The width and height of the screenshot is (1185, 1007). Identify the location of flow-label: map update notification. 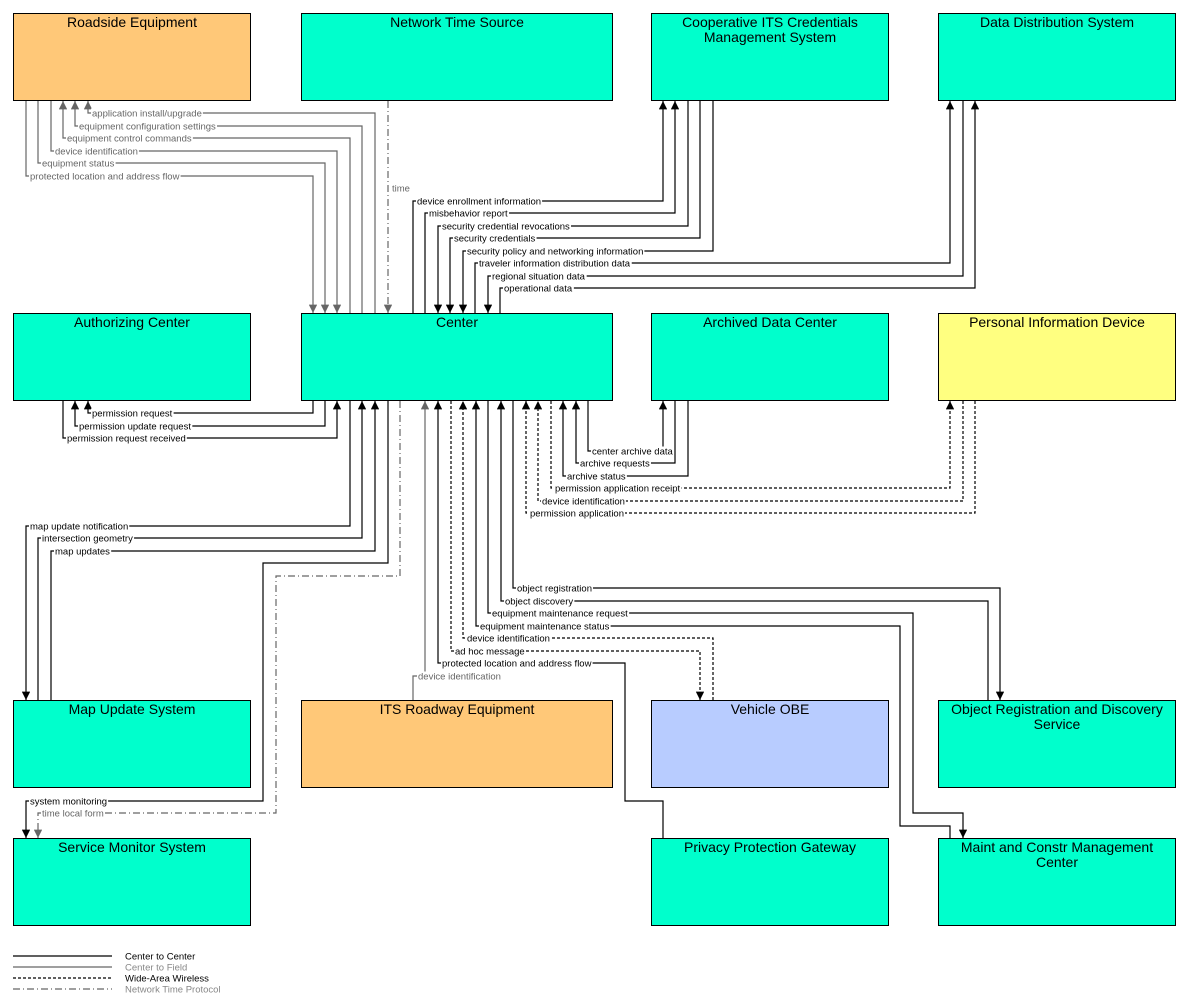
(79, 527).